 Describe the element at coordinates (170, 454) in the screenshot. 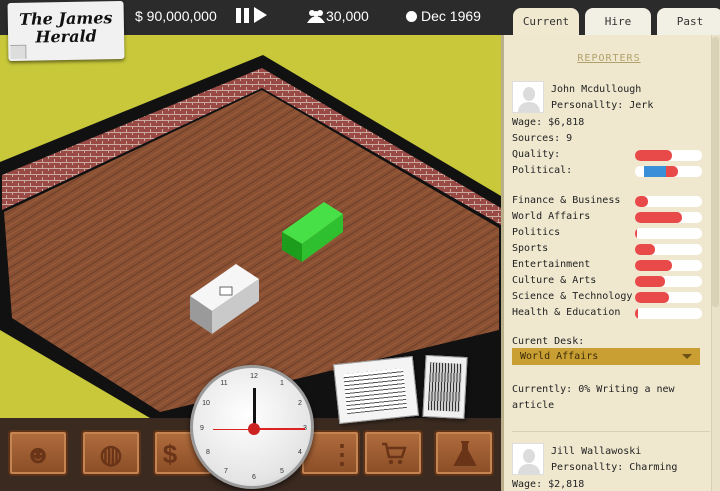

I see `money-icon: $` at that location.